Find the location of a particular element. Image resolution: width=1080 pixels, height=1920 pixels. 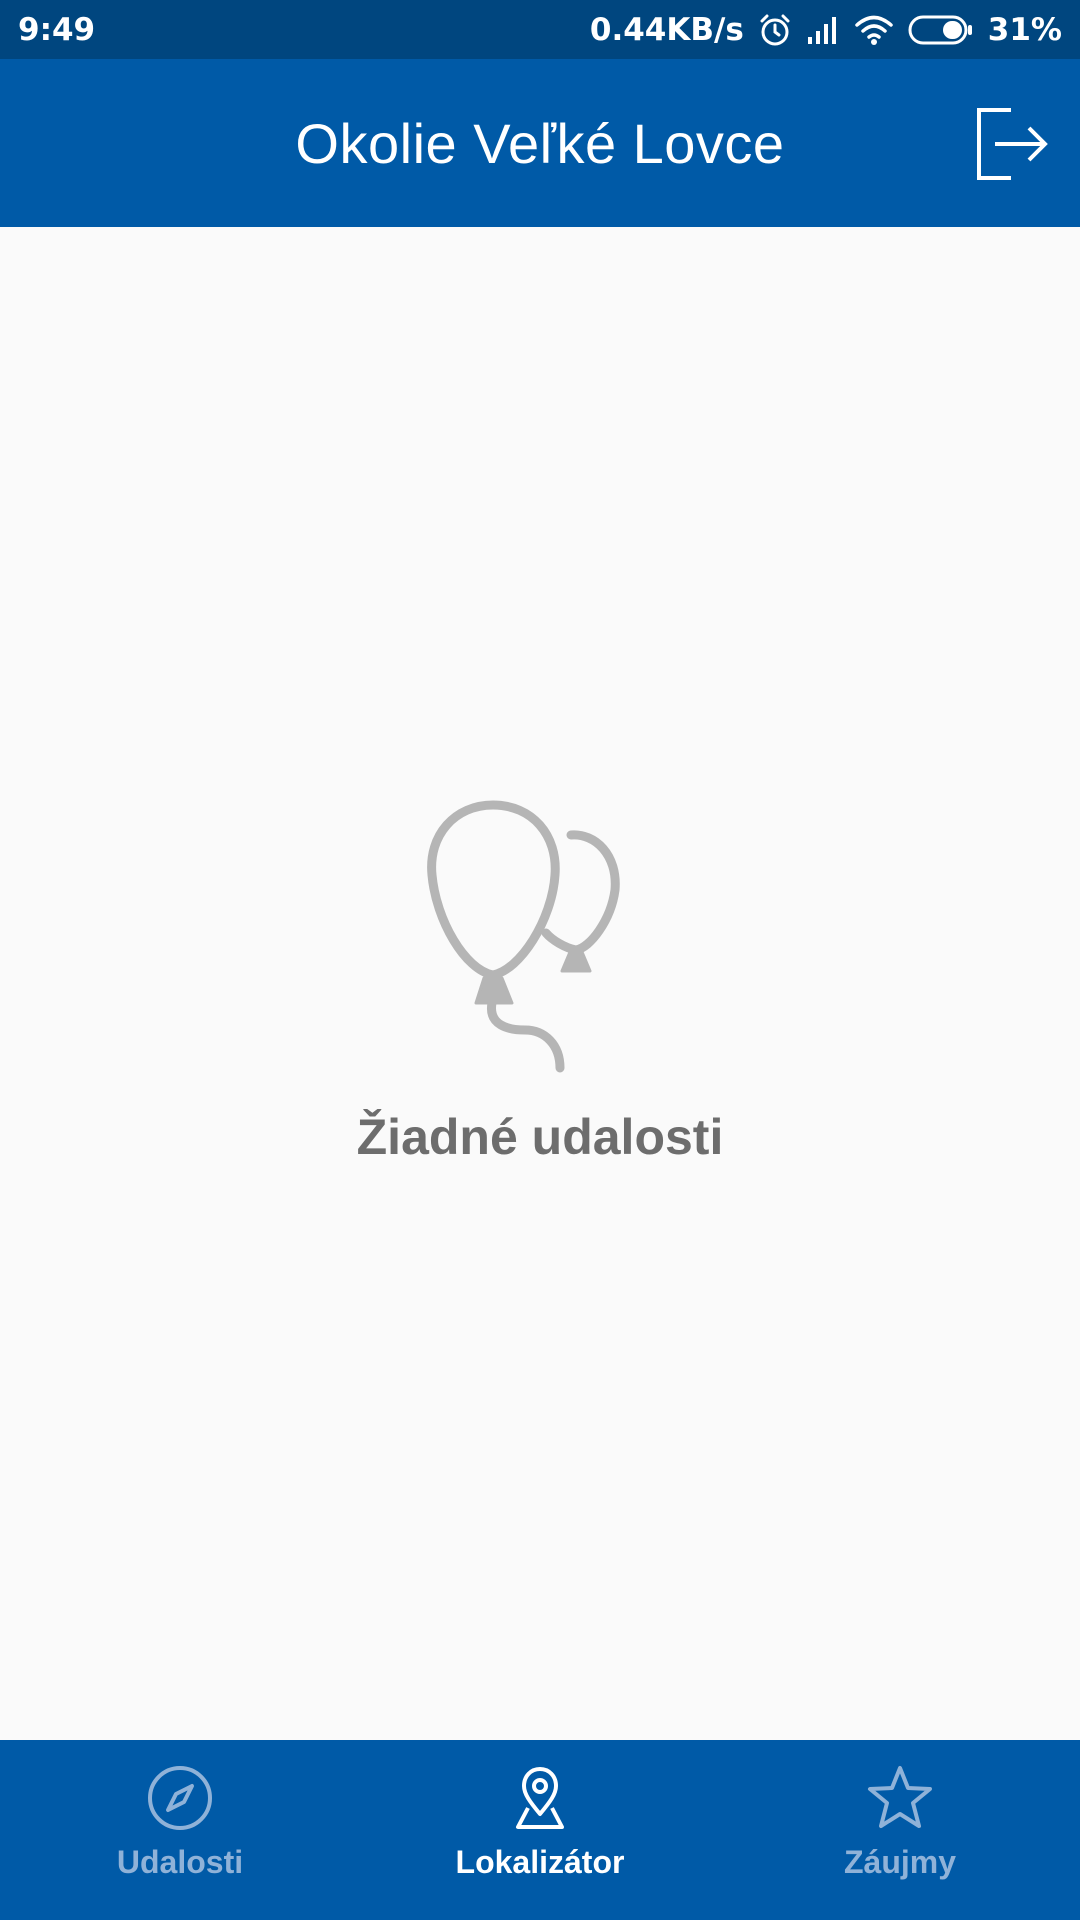

page-title: Okolie Veľké Lovce is located at coordinates (540, 143).